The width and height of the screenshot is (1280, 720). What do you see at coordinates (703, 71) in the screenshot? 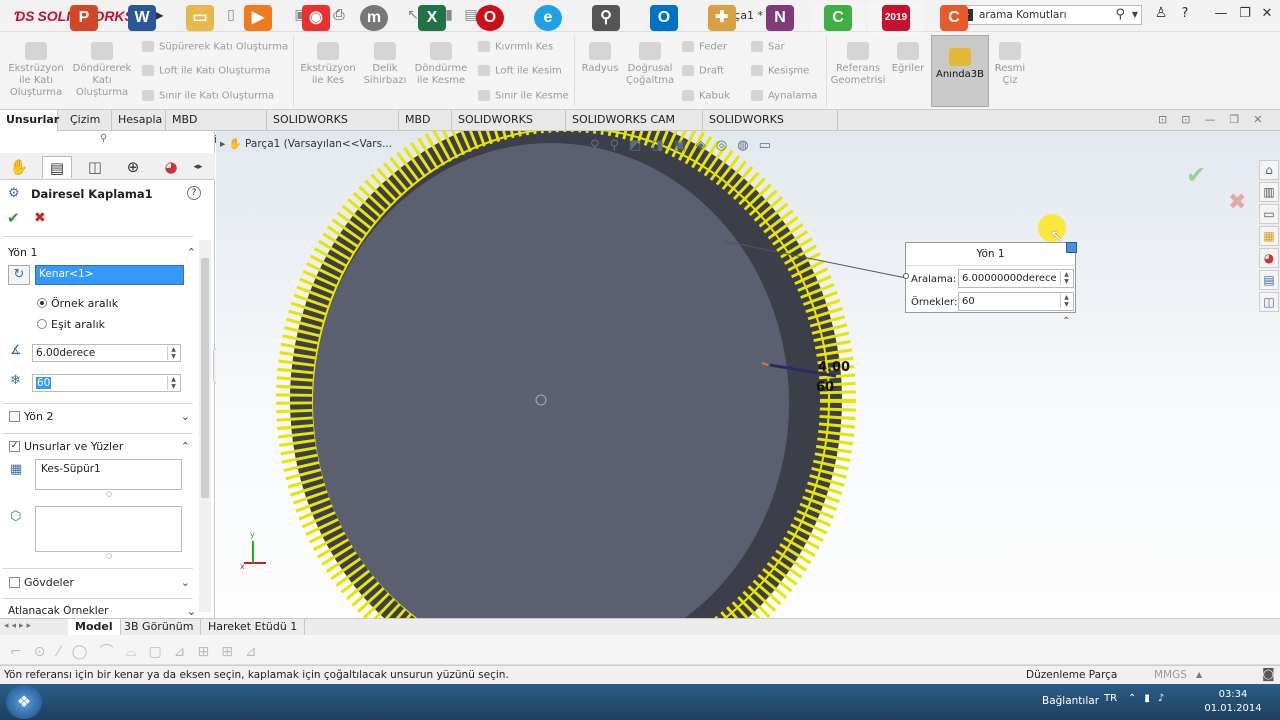
I see `draft-button: Draft` at bounding box center [703, 71].